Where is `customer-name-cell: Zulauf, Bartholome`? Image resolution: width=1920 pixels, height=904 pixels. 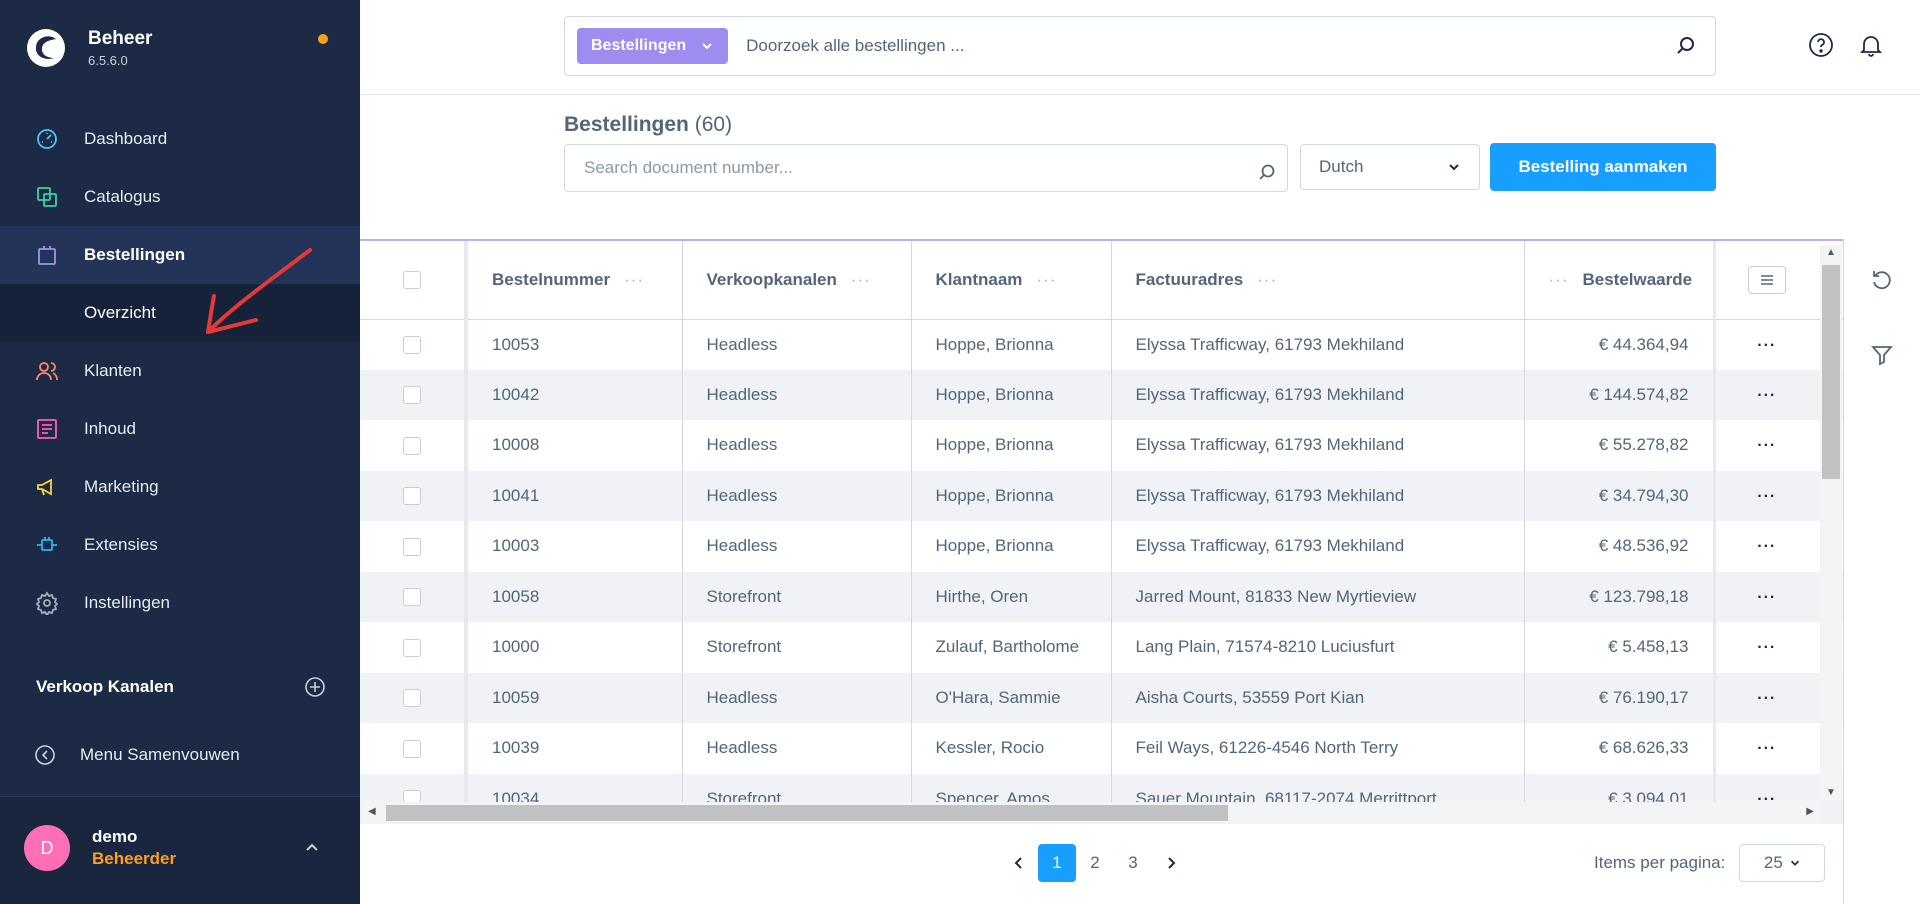
customer-name-cell: Zulauf, Bartholome is located at coordinates (1011, 647).